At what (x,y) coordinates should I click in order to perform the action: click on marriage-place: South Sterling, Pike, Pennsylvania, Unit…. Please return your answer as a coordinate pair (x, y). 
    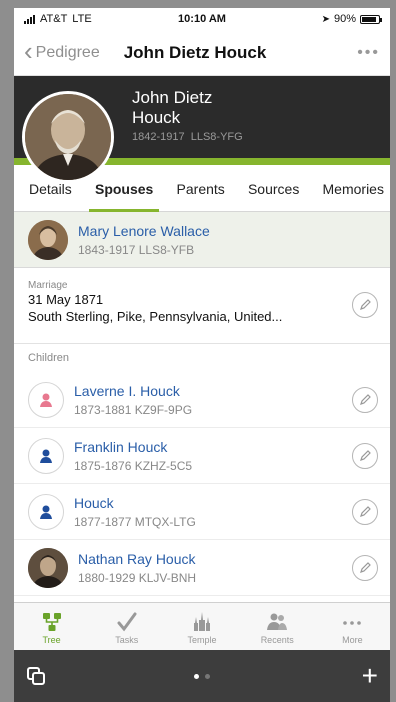
    Looking at the image, I should click on (155, 316).